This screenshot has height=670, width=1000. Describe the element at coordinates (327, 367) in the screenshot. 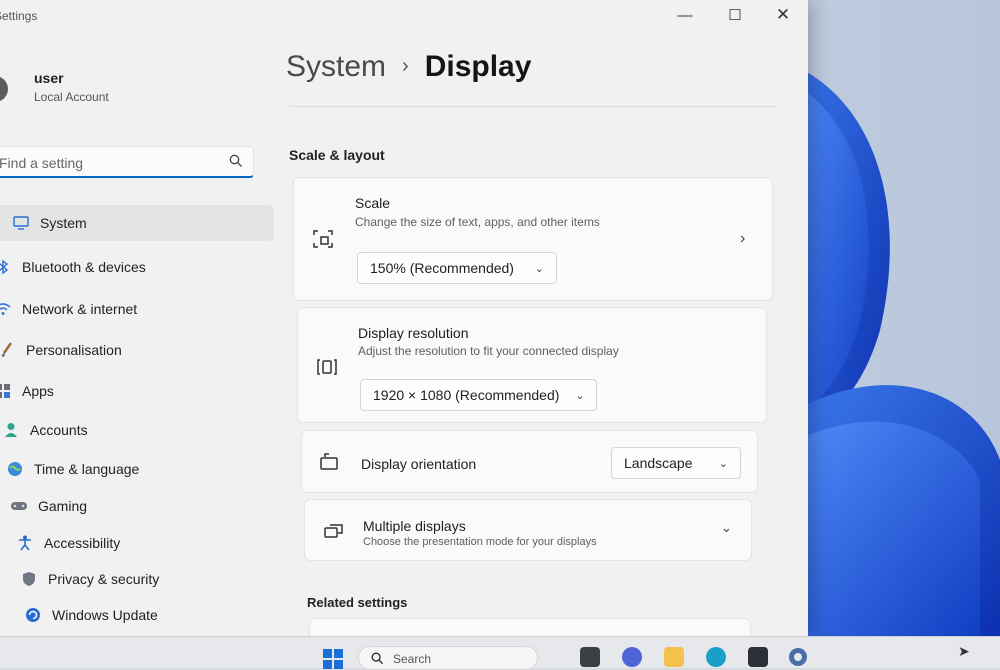

I see `resolution-icon` at that location.